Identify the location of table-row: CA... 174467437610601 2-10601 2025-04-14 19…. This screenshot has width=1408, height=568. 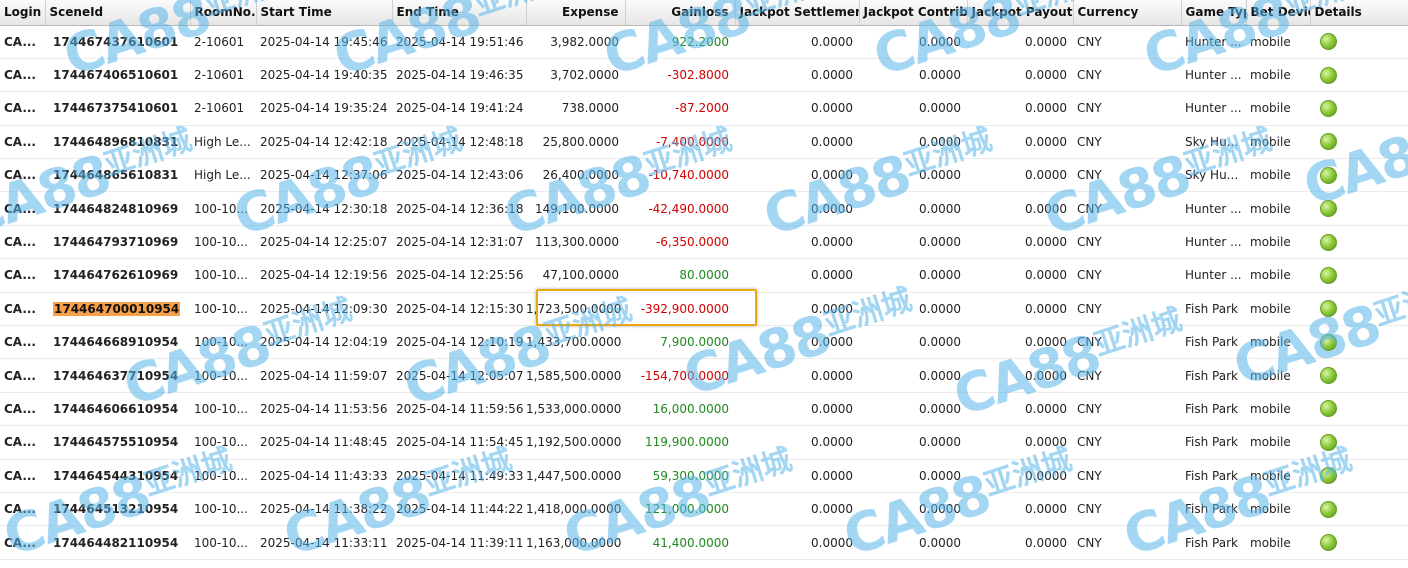
(704, 42).